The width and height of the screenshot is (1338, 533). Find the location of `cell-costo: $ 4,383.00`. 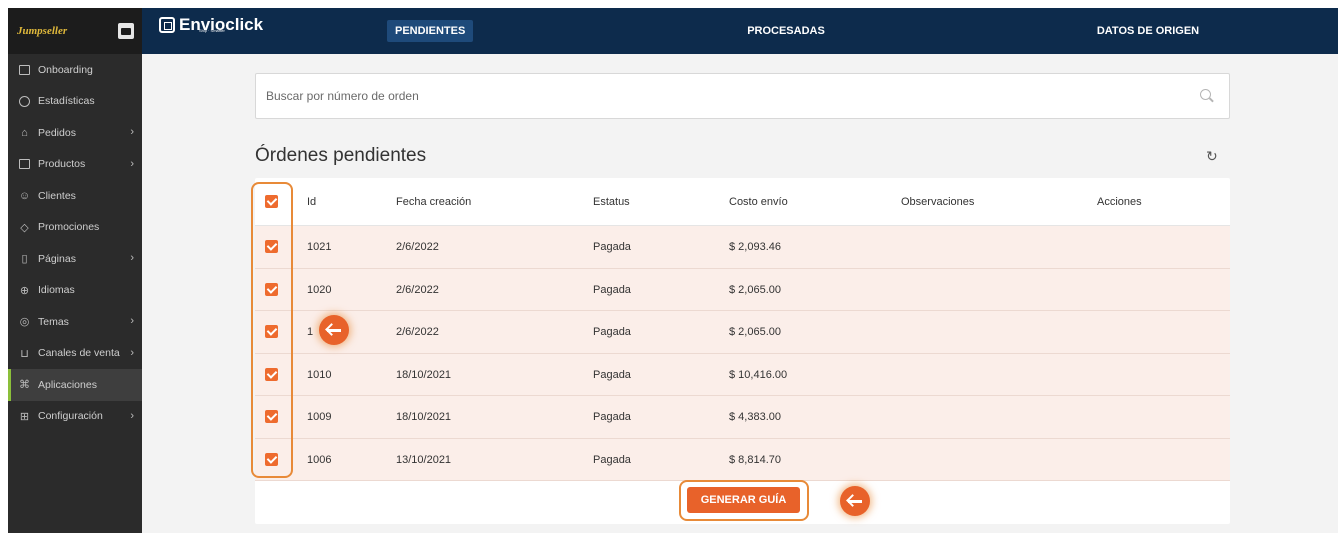

cell-costo: $ 4,383.00 is located at coordinates (755, 417).